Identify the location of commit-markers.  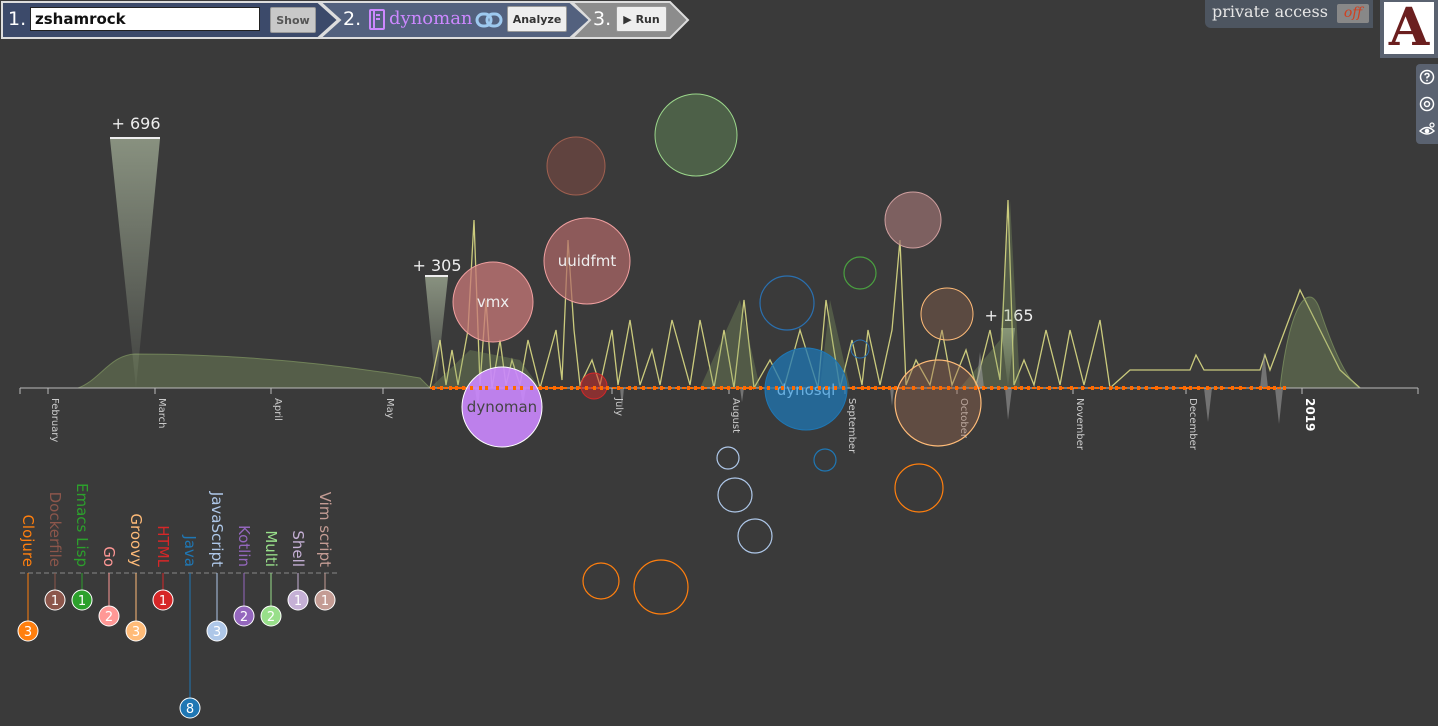
(859, 388).